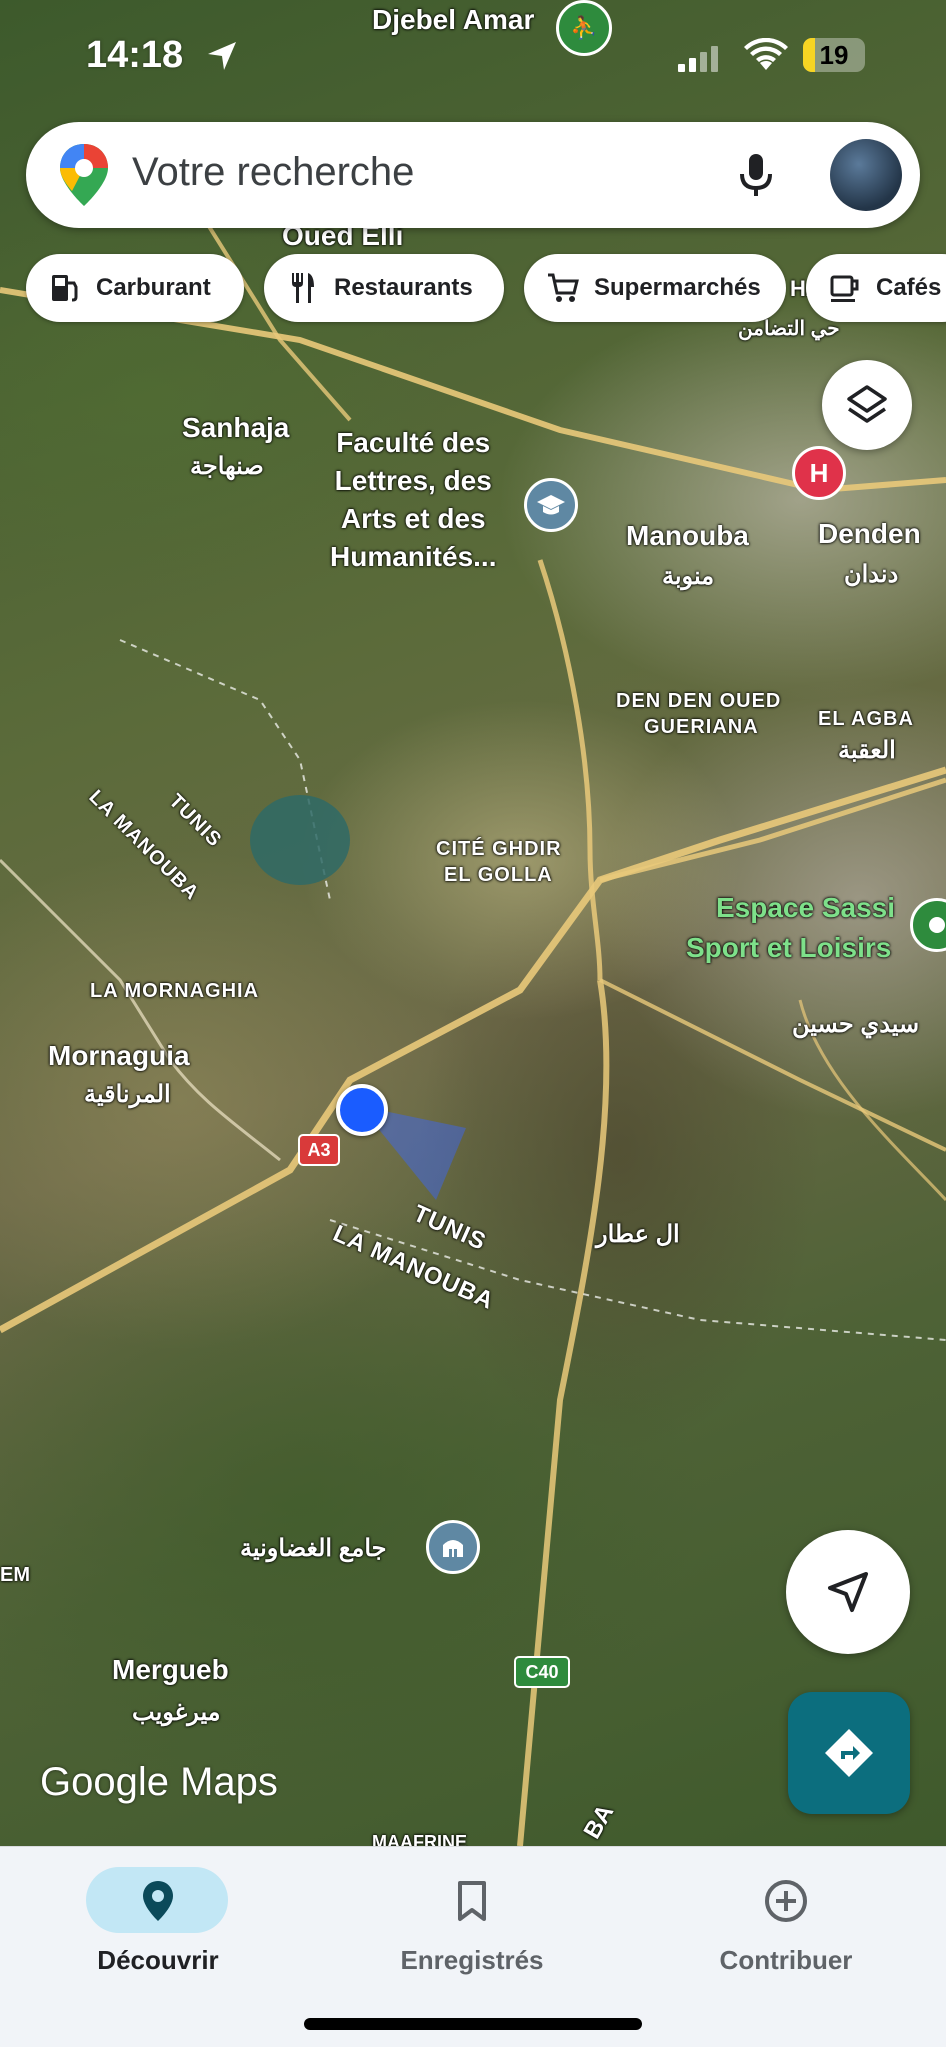 The height and width of the screenshot is (2047, 946). I want to click on map-label-cite-ghdir: CITÉ GHDIR, so click(499, 849).